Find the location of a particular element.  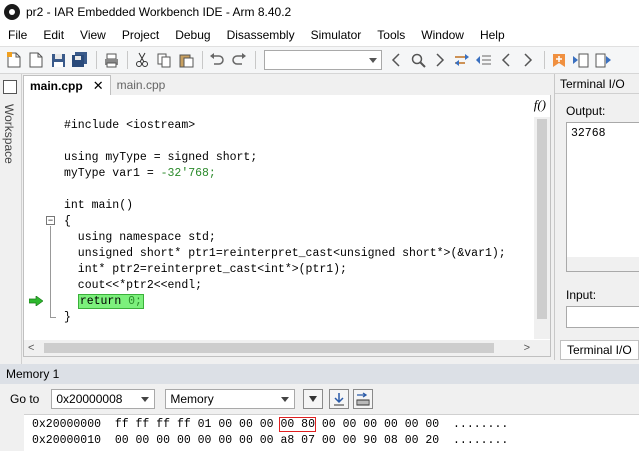

terminal-output: 32768 is located at coordinates (602, 197).